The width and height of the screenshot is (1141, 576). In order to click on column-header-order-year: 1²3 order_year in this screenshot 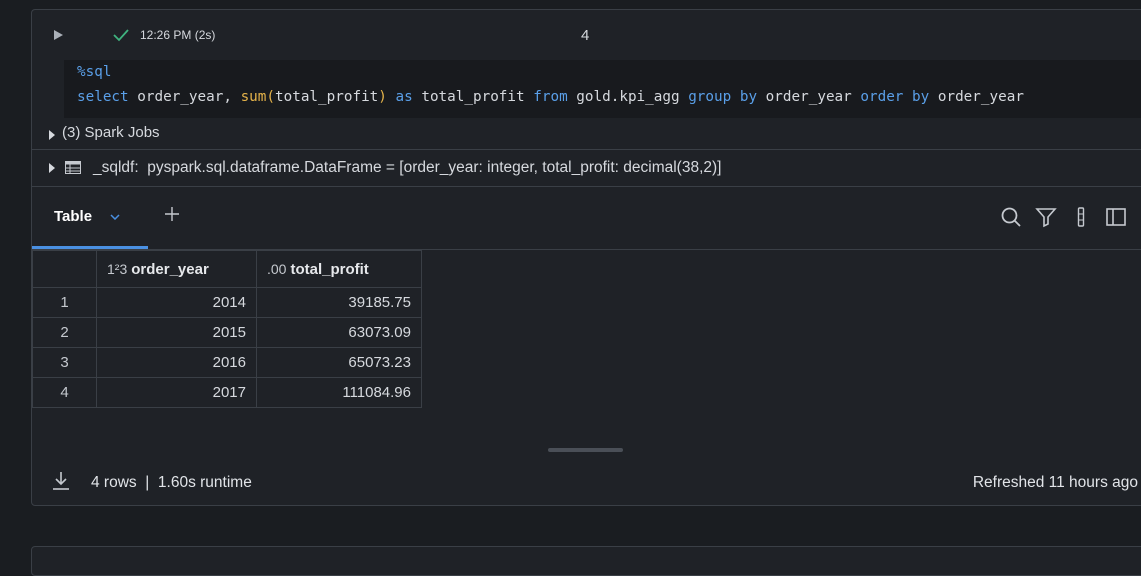, I will do `click(176, 269)`.